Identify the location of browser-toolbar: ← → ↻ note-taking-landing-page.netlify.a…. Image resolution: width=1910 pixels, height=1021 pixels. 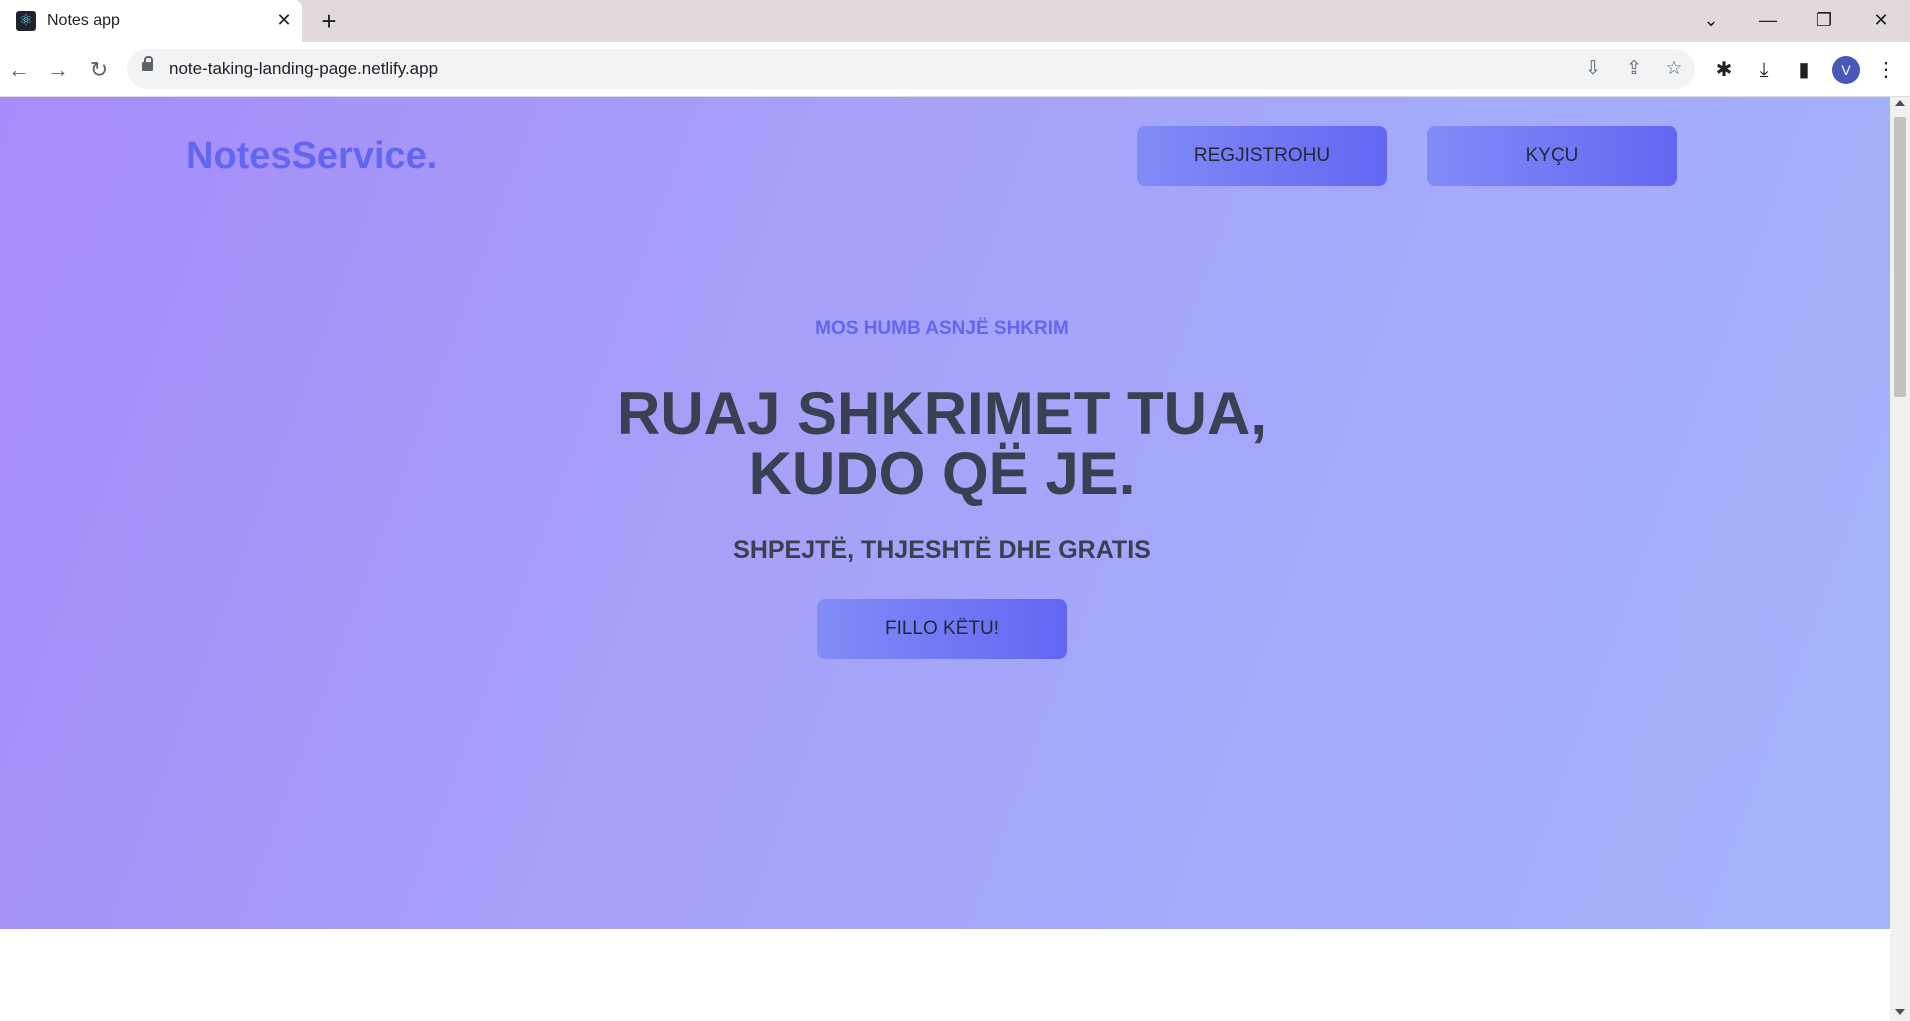
(955, 69).